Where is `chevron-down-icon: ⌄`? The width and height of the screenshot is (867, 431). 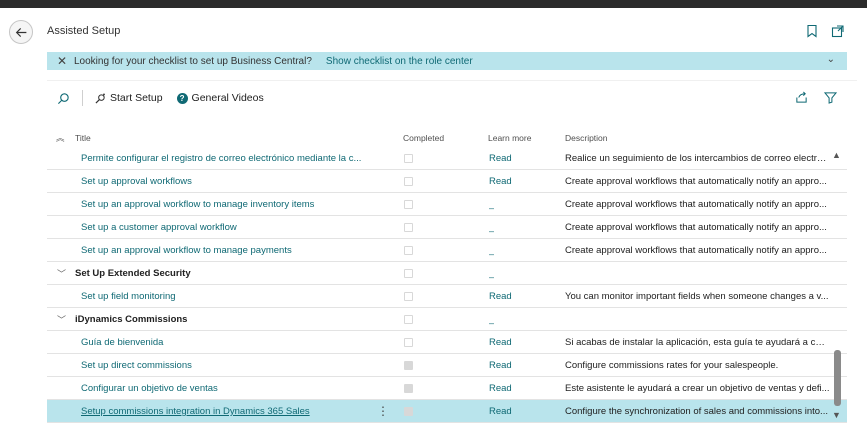 chevron-down-icon: ⌄ is located at coordinates (831, 59).